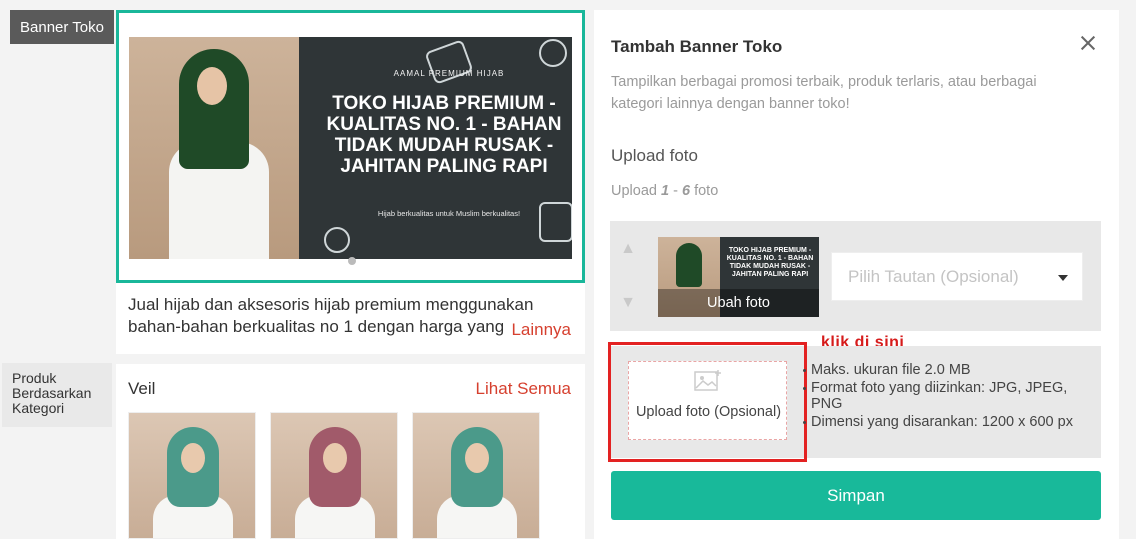 This screenshot has width=1136, height=539. I want to click on upload-photo-button: Upload foto (Opsional), so click(707, 400).